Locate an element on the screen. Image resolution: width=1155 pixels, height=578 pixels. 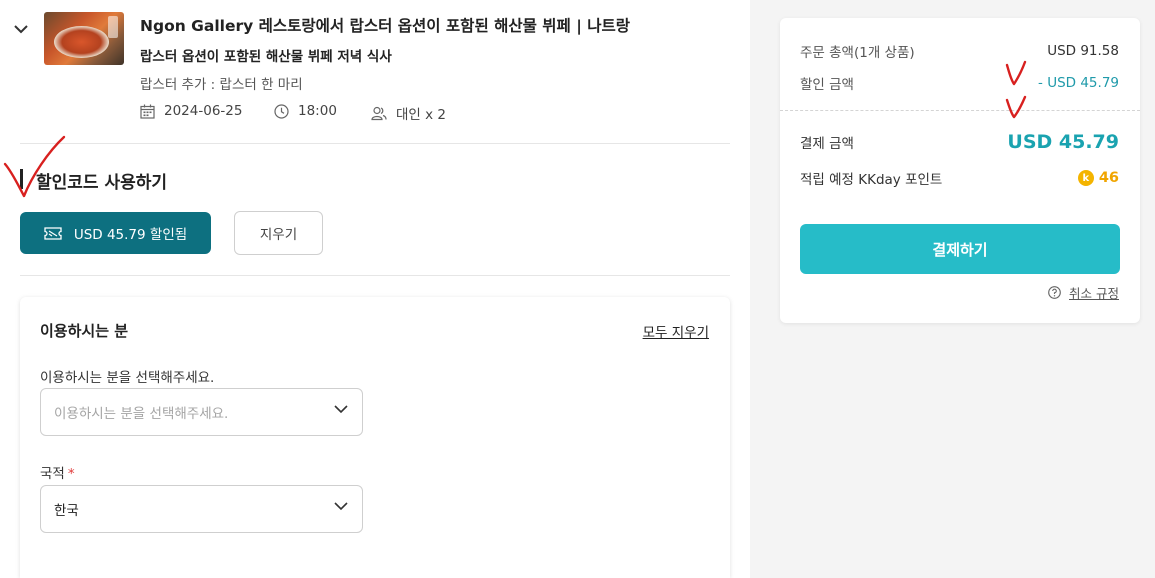
calendar-icon is located at coordinates (147, 111).